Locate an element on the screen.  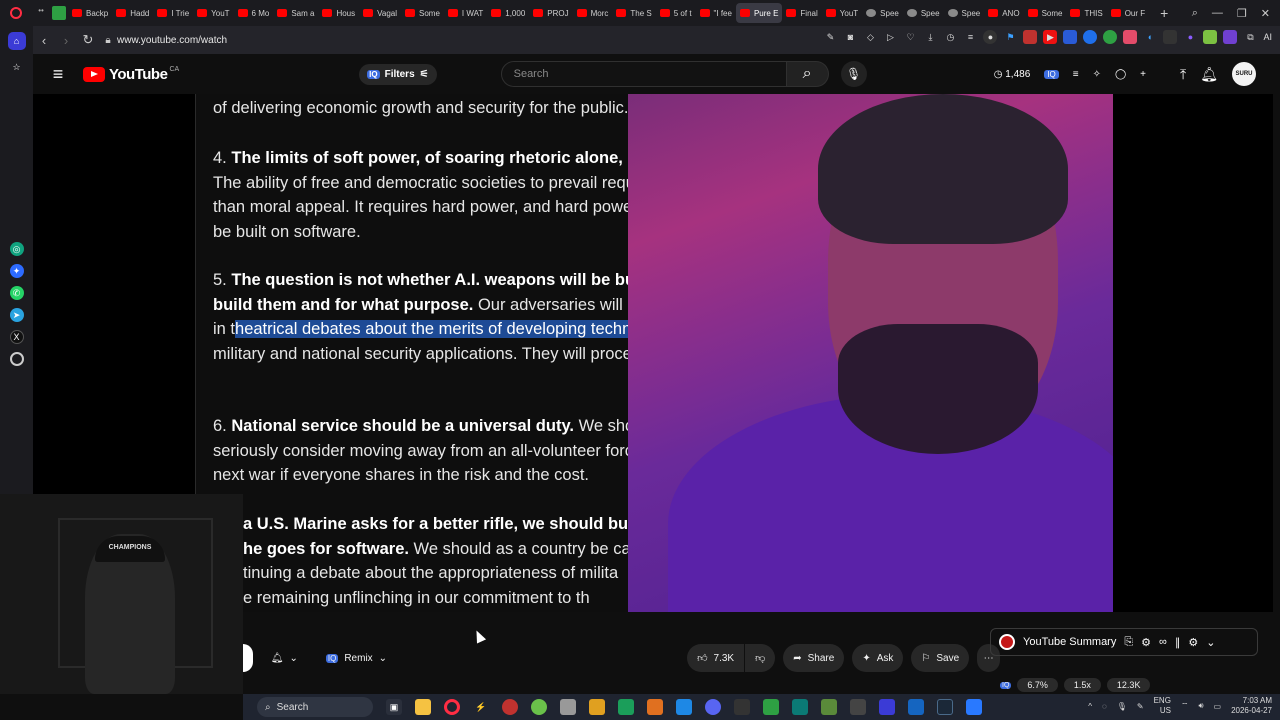
file-explorer-icon is located at coordinates (423, 707).